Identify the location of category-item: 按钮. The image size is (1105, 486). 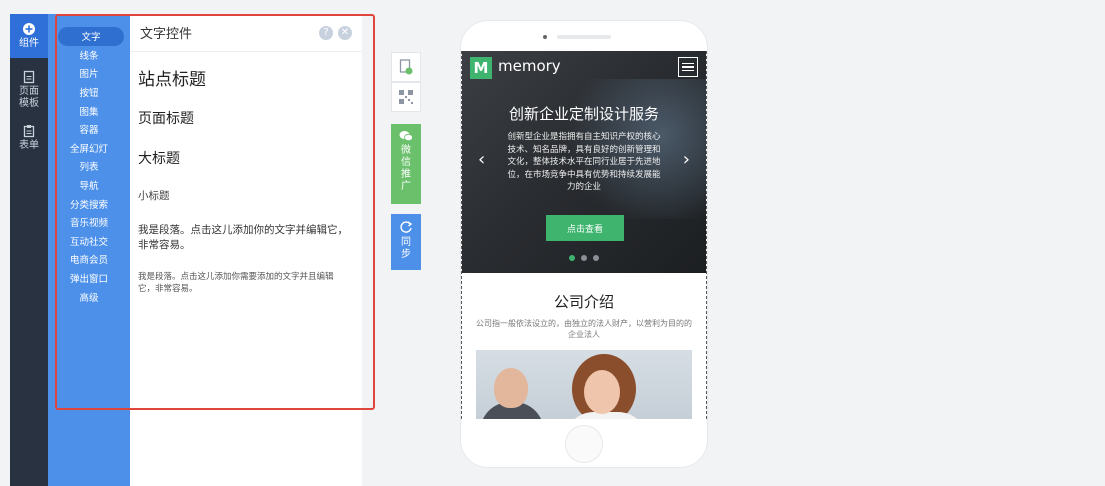
(89, 92).